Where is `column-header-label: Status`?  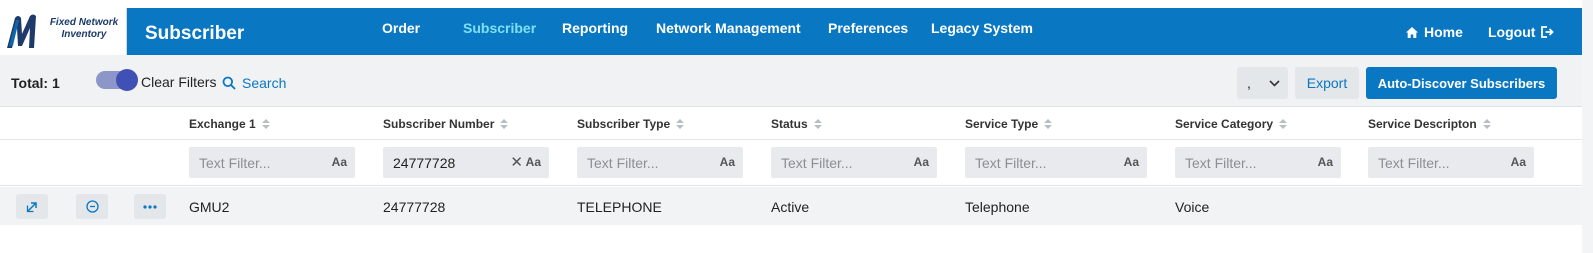 column-header-label: Status is located at coordinates (789, 124).